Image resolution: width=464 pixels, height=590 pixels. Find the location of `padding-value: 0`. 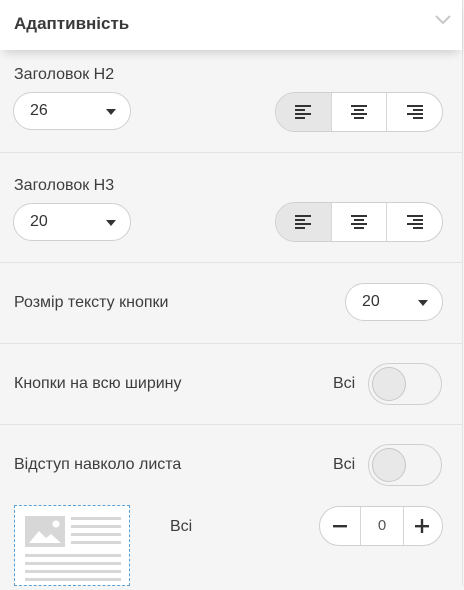

padding-value: 0 is located at coordinates (382, 526).